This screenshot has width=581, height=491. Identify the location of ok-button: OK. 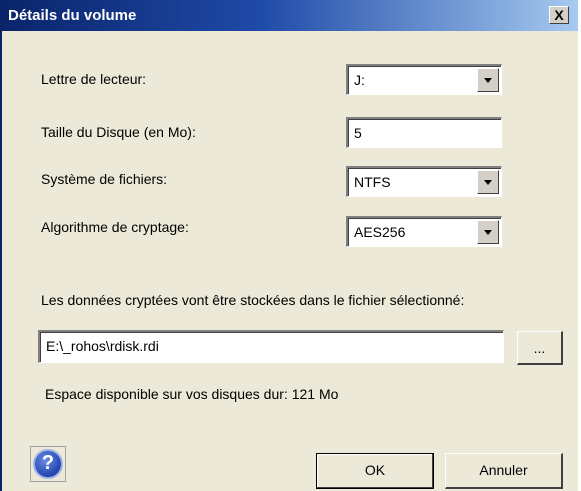
(375, 471).